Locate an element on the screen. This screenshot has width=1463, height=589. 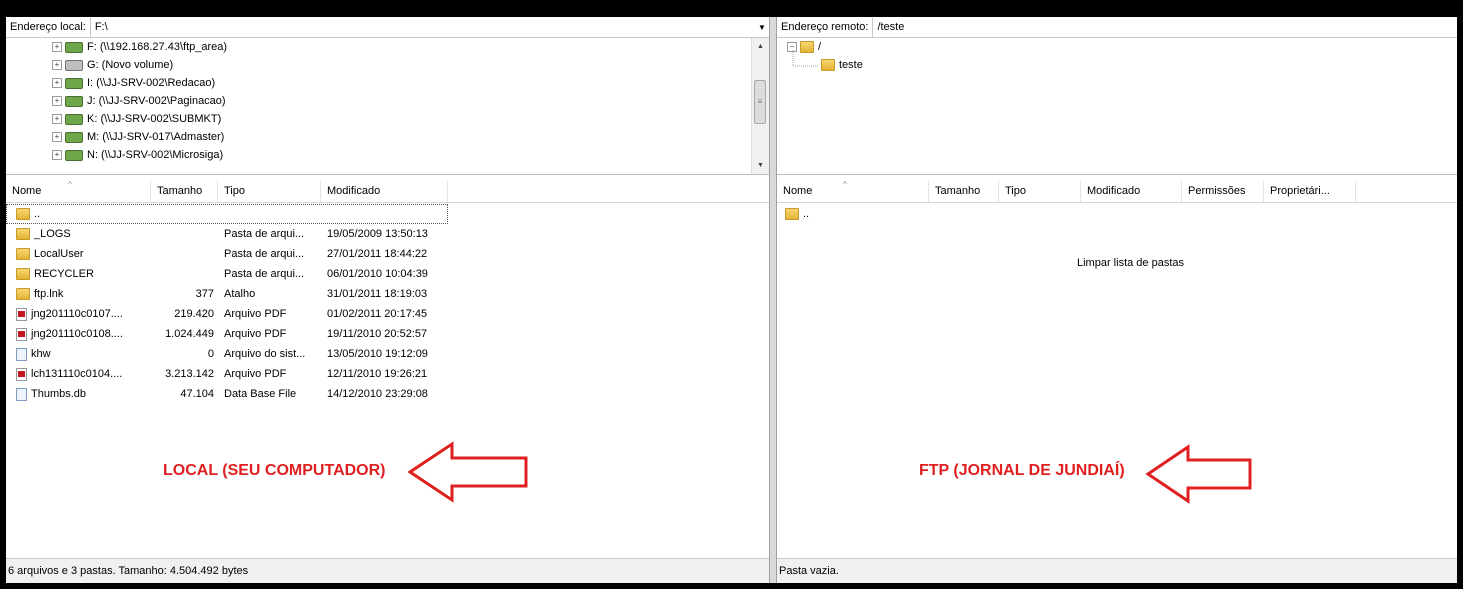
remote-address-bar: Endereço remoto: /teste is located at coordinates (1117, 27).